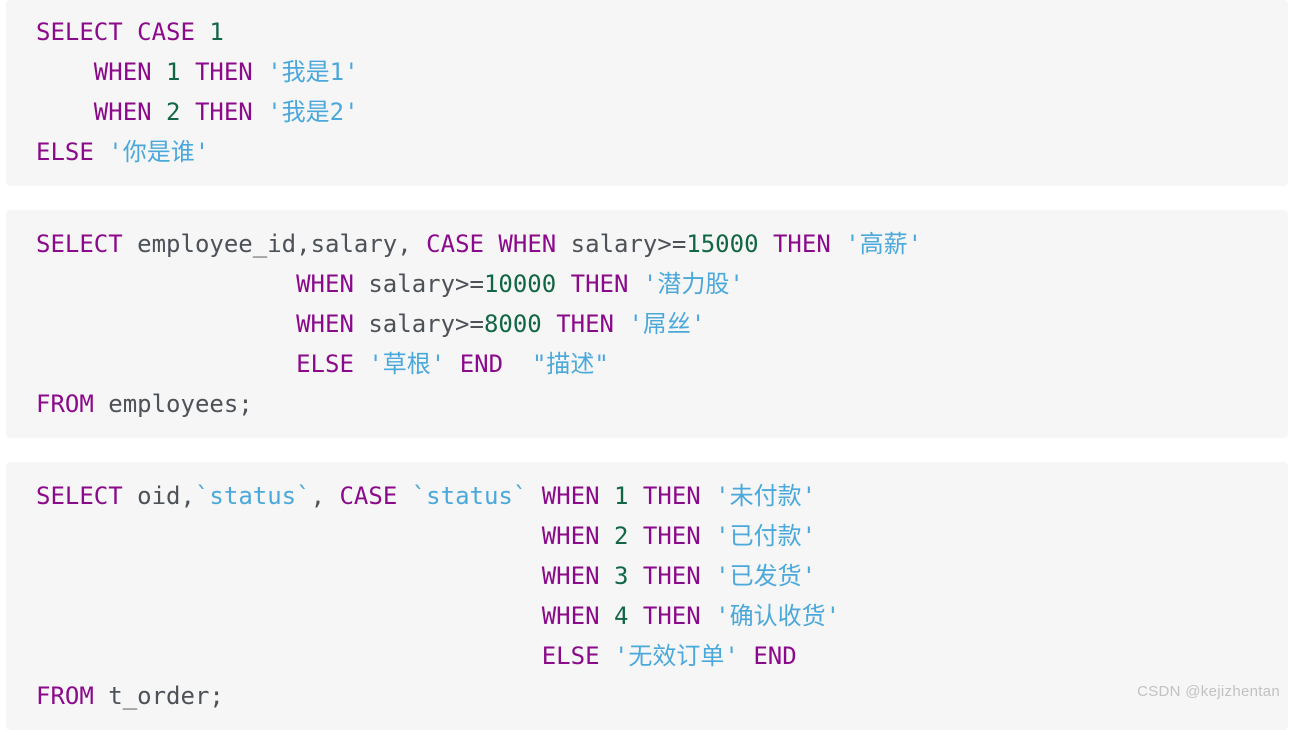  Describe the element at coordinates (313, 72) in the screenshot. I see `token-str: '我是1'` at that location.